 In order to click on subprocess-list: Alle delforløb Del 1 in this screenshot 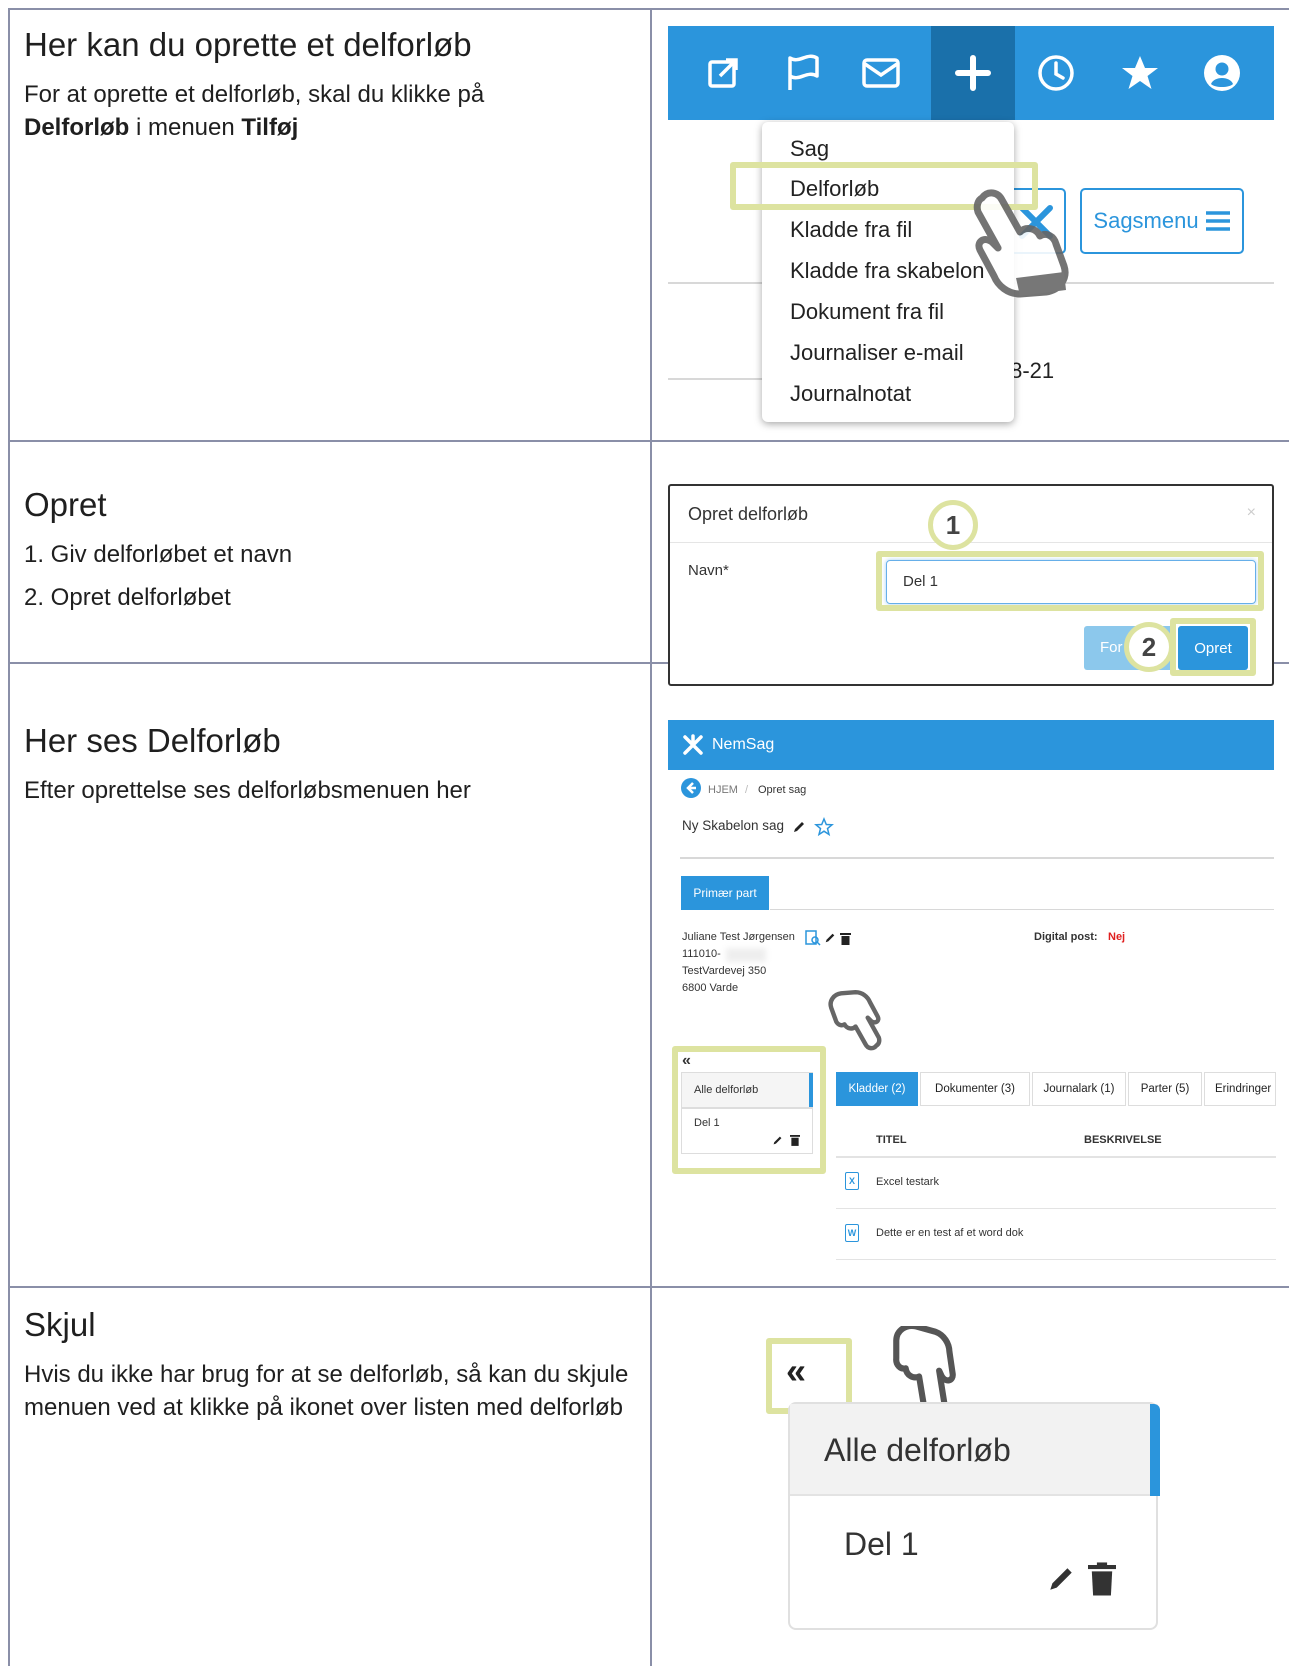, I will do `click(974, 1516)`.